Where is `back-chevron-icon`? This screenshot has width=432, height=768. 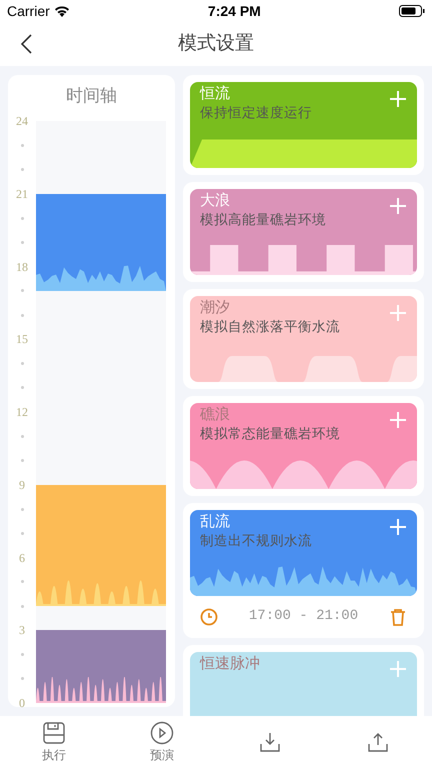 back-chevron-icon is located at coordinates (26, 44).